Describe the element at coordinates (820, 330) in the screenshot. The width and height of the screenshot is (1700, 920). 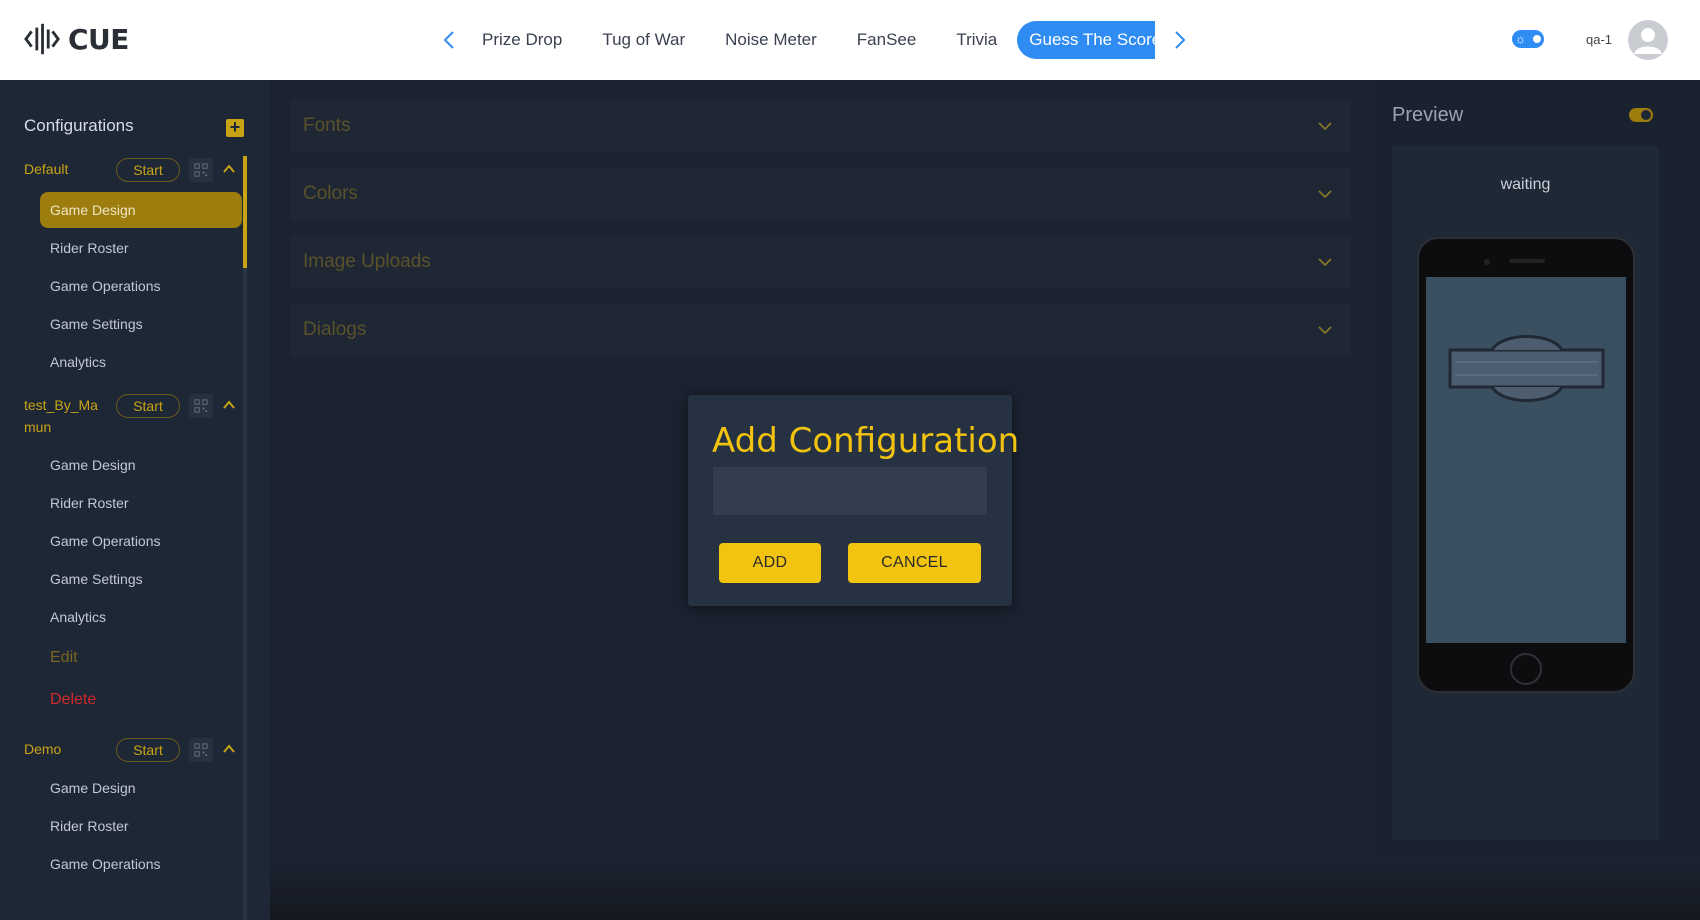
I see `dialogs-panel: Dialogs` at that location.